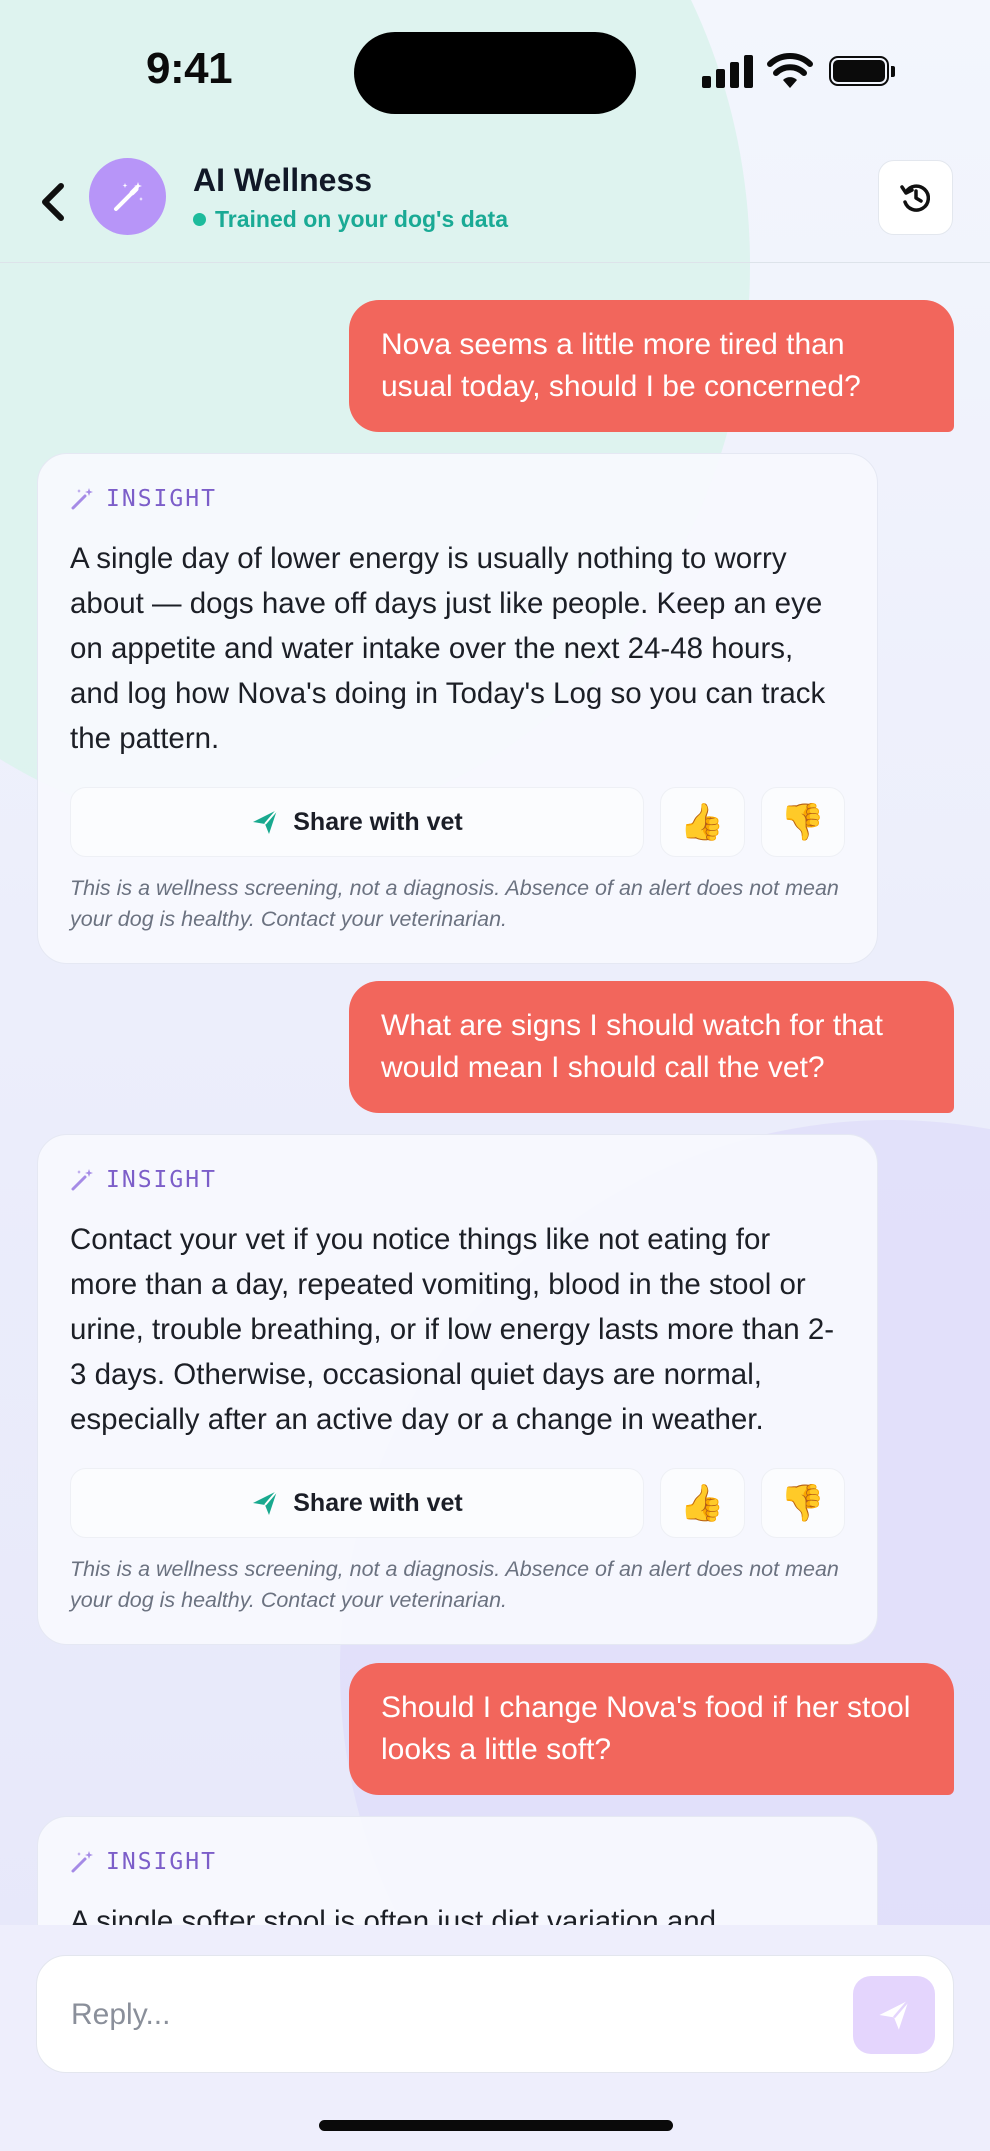 The image size is (990, 2151). Describe the element at coordinates (283, 180) in the screenshot. I see `page-title: AI Wellness` at that location.